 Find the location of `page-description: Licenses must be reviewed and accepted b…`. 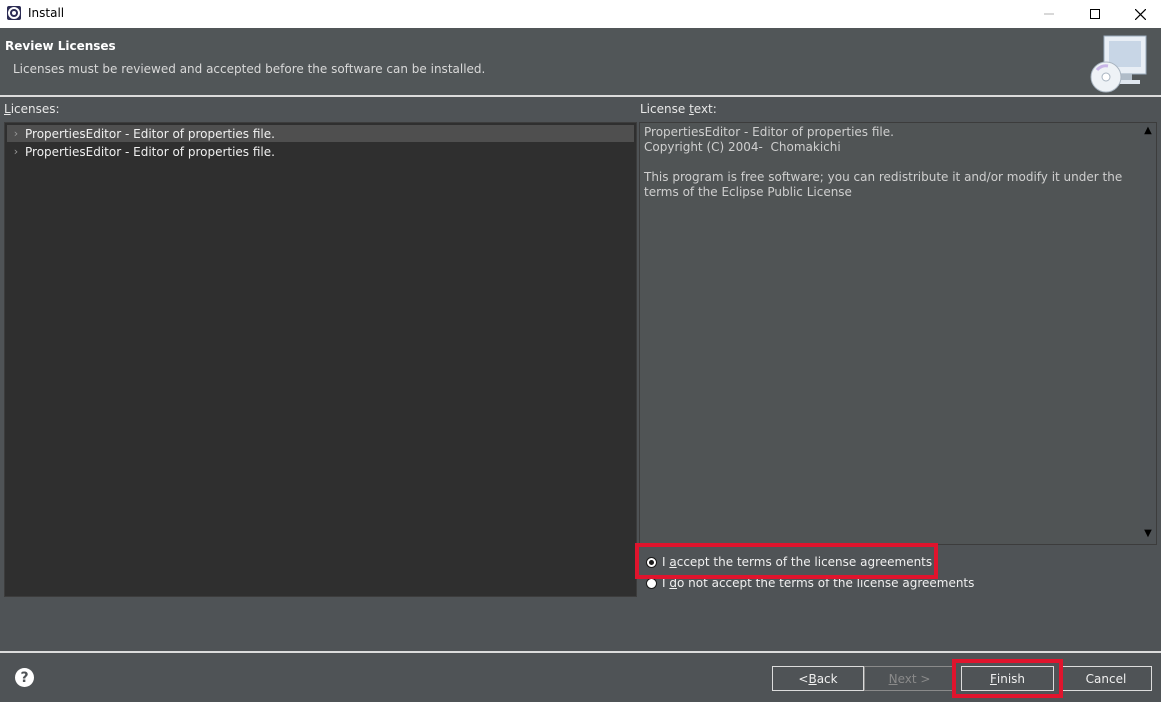

page-description: Licenses must be reviewed and accepted b… is located at coordinates (249, 69).